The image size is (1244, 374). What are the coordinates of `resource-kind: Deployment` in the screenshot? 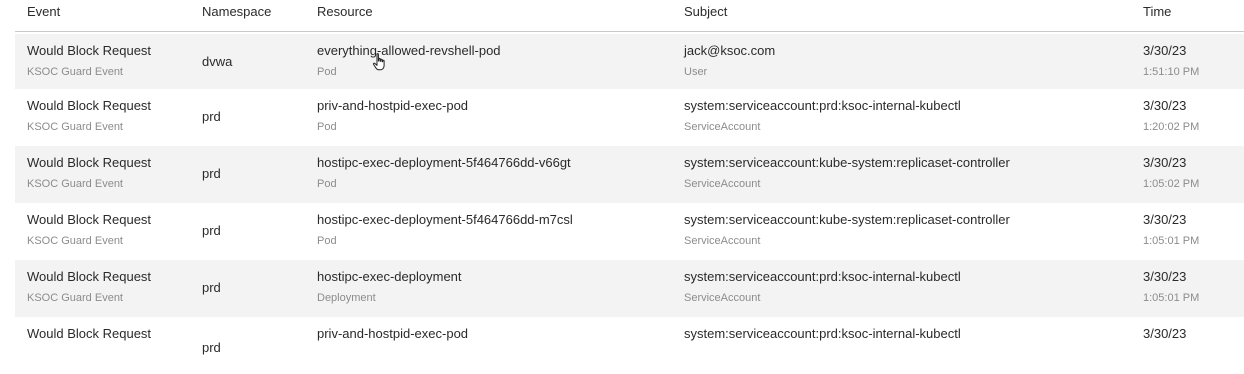 It's located at (346, 298).